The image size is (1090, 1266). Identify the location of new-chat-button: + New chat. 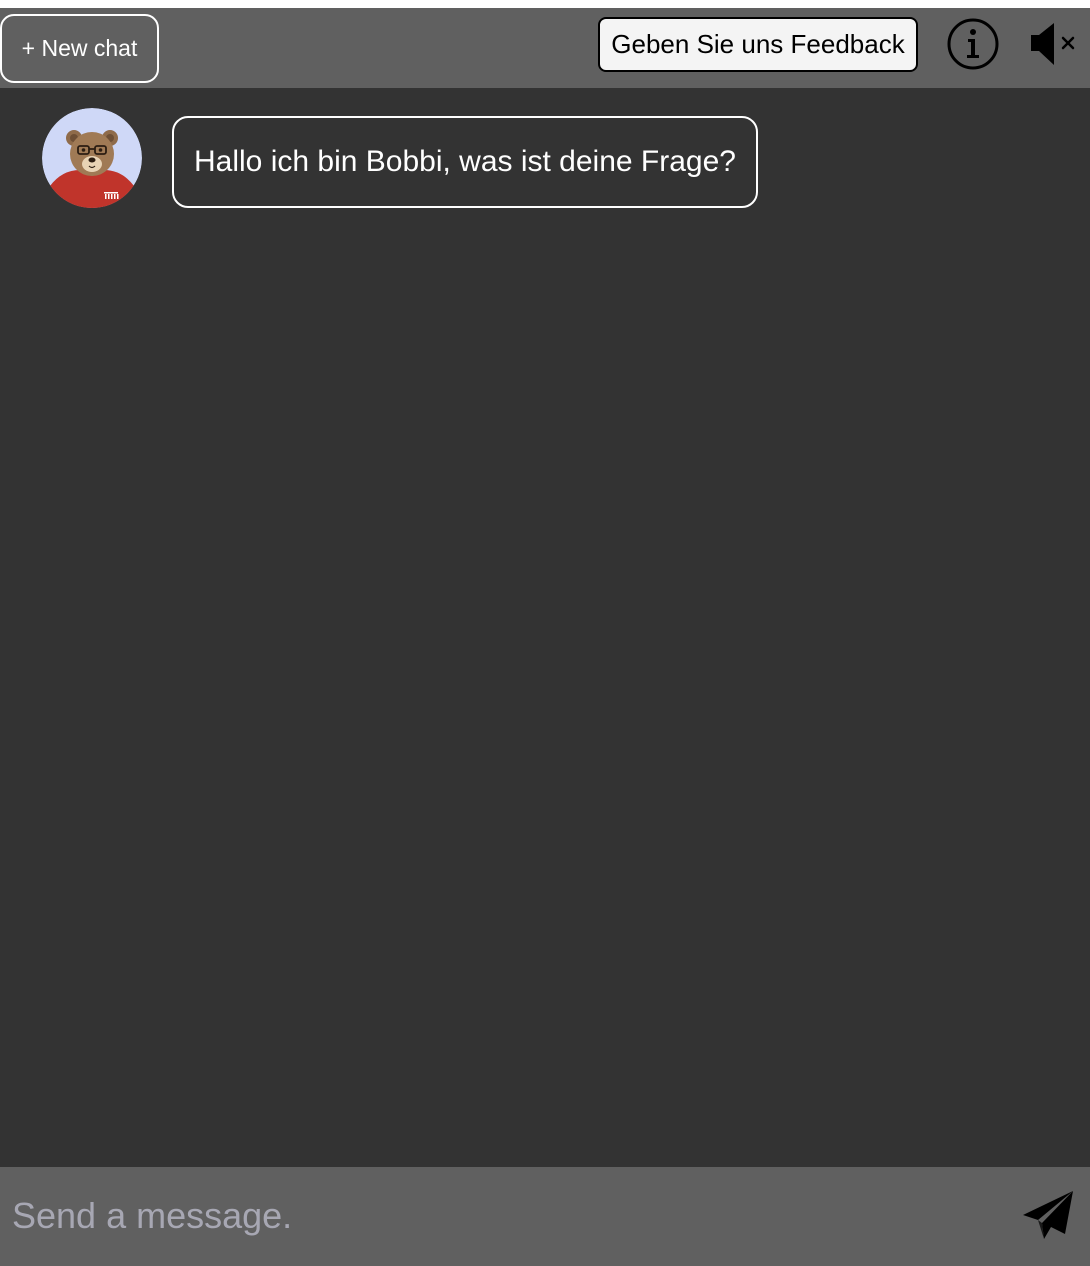
(79, 48).